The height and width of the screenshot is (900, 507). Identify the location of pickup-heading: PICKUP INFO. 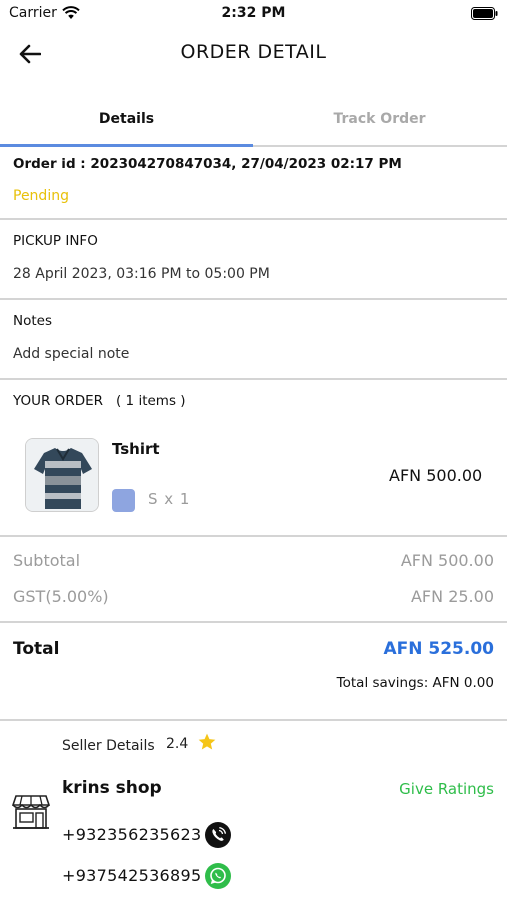
(55, 241).